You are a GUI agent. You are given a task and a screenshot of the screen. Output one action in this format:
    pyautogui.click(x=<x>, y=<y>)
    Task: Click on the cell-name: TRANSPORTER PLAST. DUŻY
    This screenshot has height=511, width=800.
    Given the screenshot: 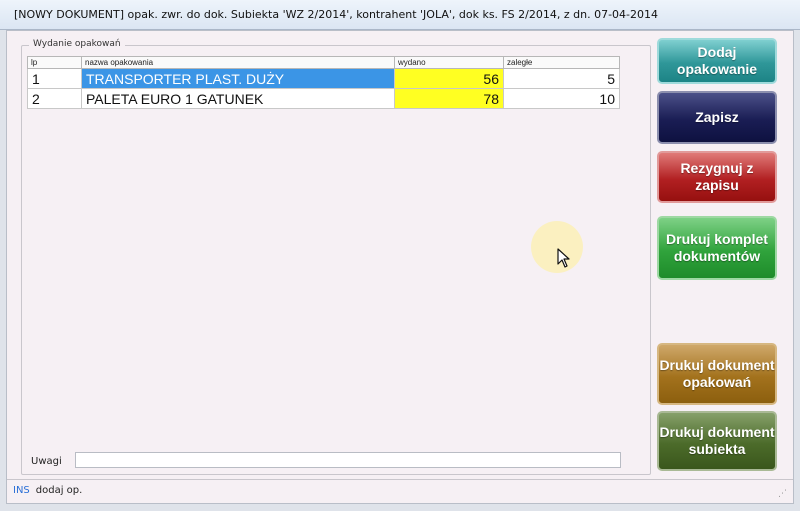 What is the action you would take?
    pyautogui.click(x=238, y=78)
    